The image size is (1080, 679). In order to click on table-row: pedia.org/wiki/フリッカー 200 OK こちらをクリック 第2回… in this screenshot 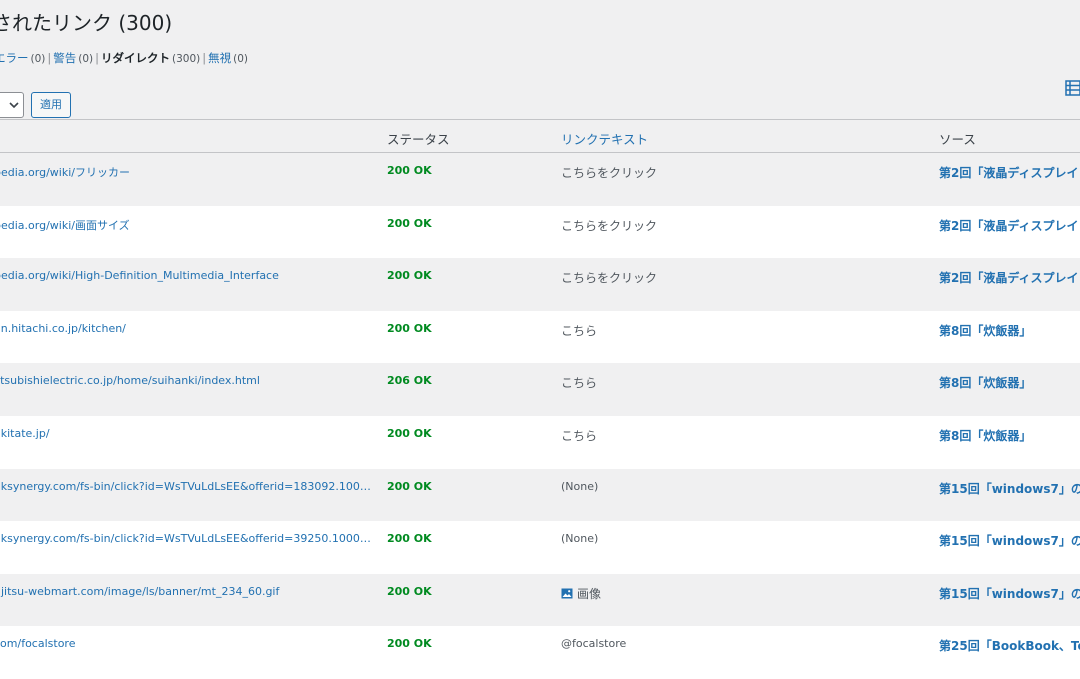, I will do `click(540, 179)`.